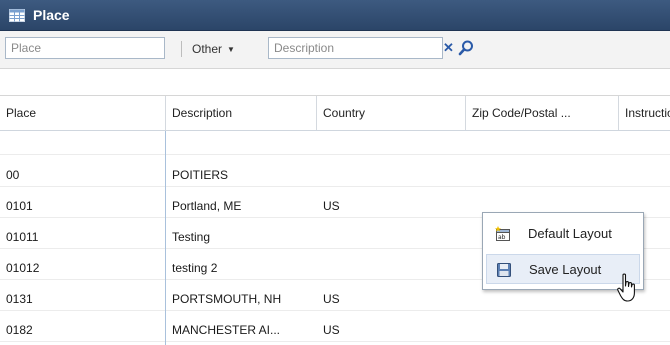 This screenshot has width=670, height=345. Describe the element at coordinates (83, 113) in the screenshot. I see `column-header-place: Place` at that location.